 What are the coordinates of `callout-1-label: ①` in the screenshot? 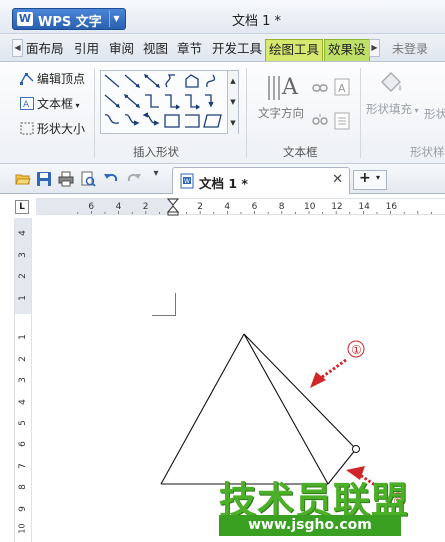 It's located at (356, 350).